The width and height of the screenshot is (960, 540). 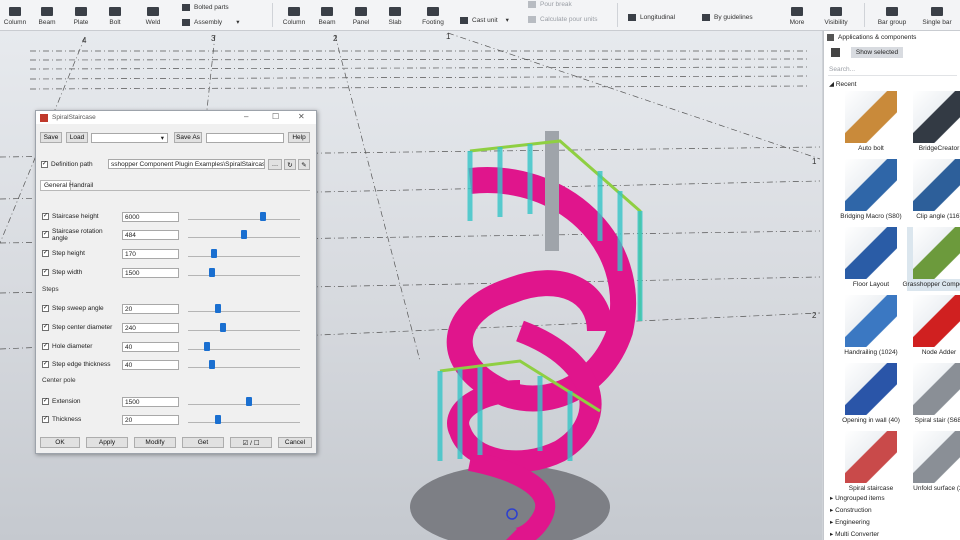 What do you see at coordinates (933, 191) in the screenshot?
I see `component-item: Clip angle (116)` at bounding box center [933, 191].